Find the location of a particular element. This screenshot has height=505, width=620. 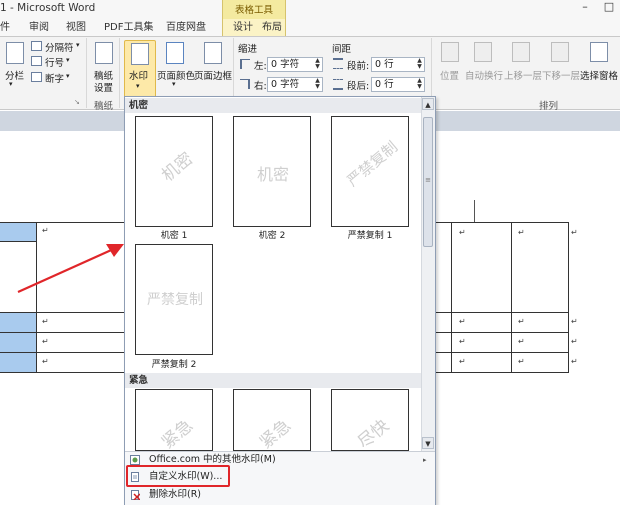

selection-pane-icon is located at coordinates (599, 52).